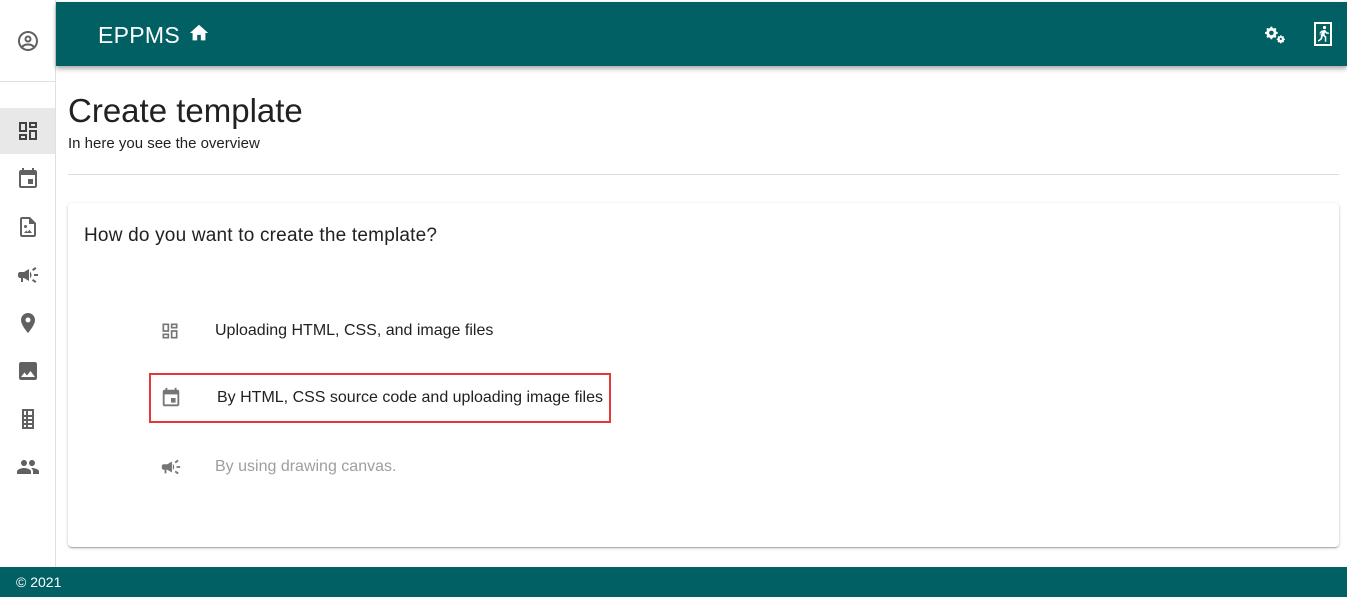 The image size is (1347, 597). I want to click on location-pin-icon, so click(28, 323).